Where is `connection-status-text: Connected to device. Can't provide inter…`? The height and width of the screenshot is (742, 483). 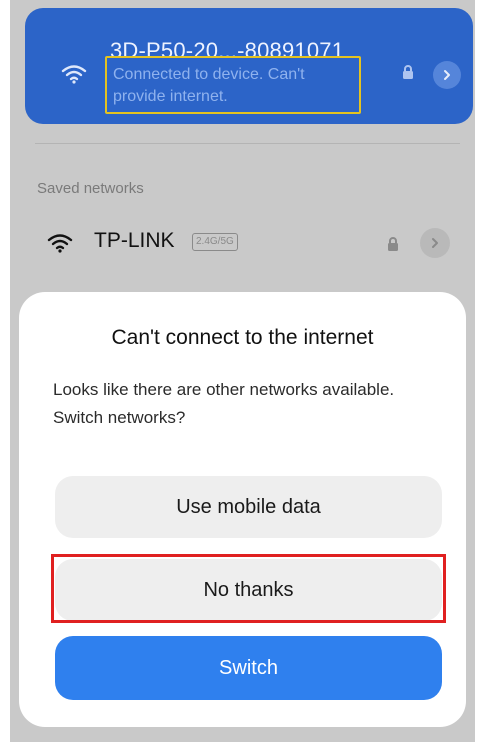
connection-status-text: Connected to device. Can't provide inter… is located at coordinates (209, 85).